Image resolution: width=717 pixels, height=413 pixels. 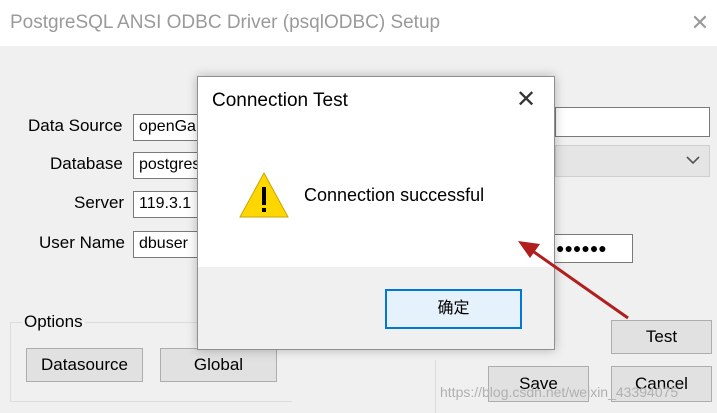 What do you see at coordinates (700, 24) in the screenshot?
I see `setup-close-button: ✕` at bounding box center [700, 24].